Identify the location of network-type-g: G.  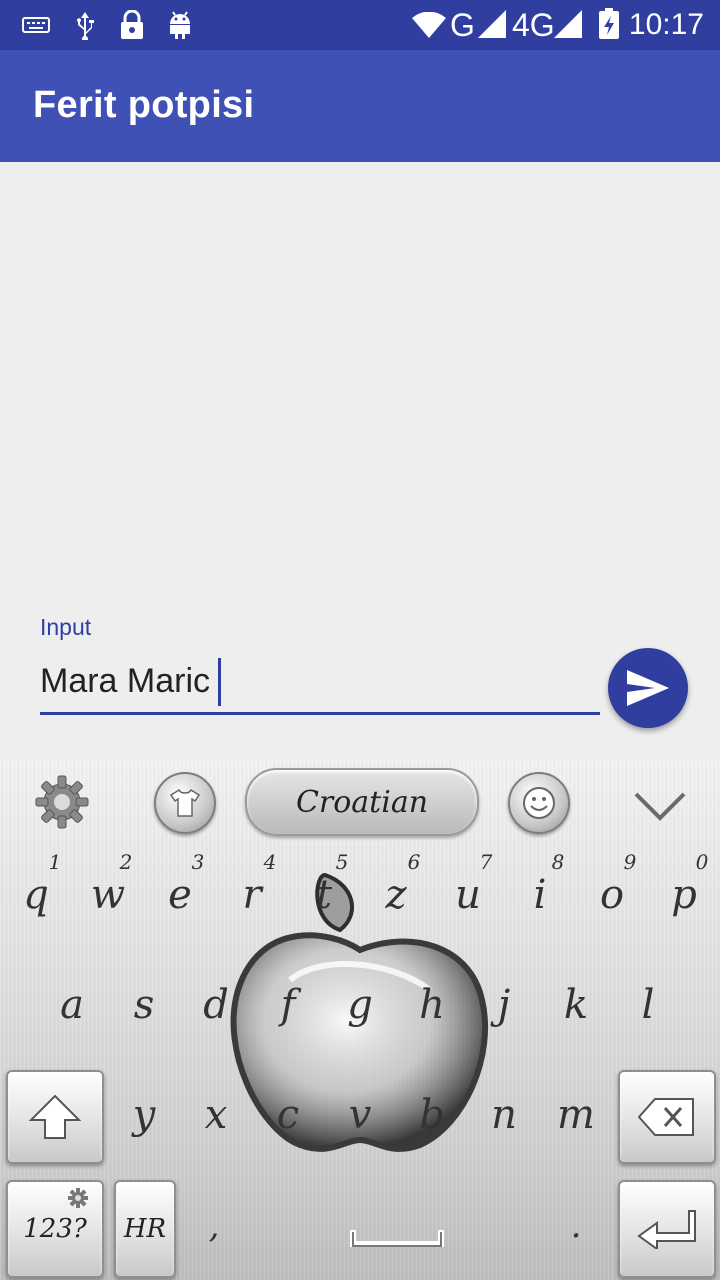
(462, 25).